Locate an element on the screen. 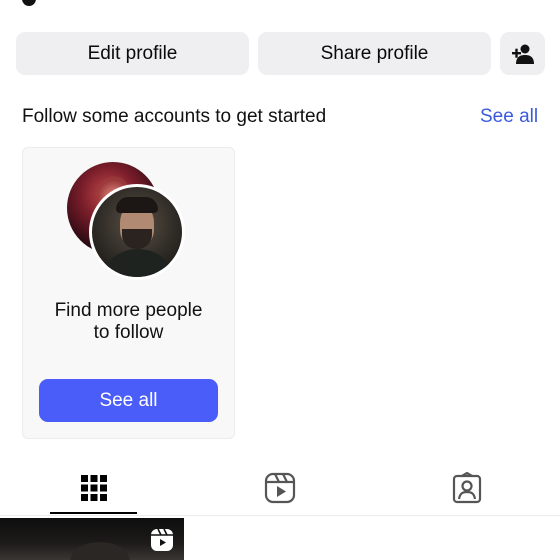 The width and height of the screenshot is (560, 560). profile-tabs is located at coordinates (280, 488).